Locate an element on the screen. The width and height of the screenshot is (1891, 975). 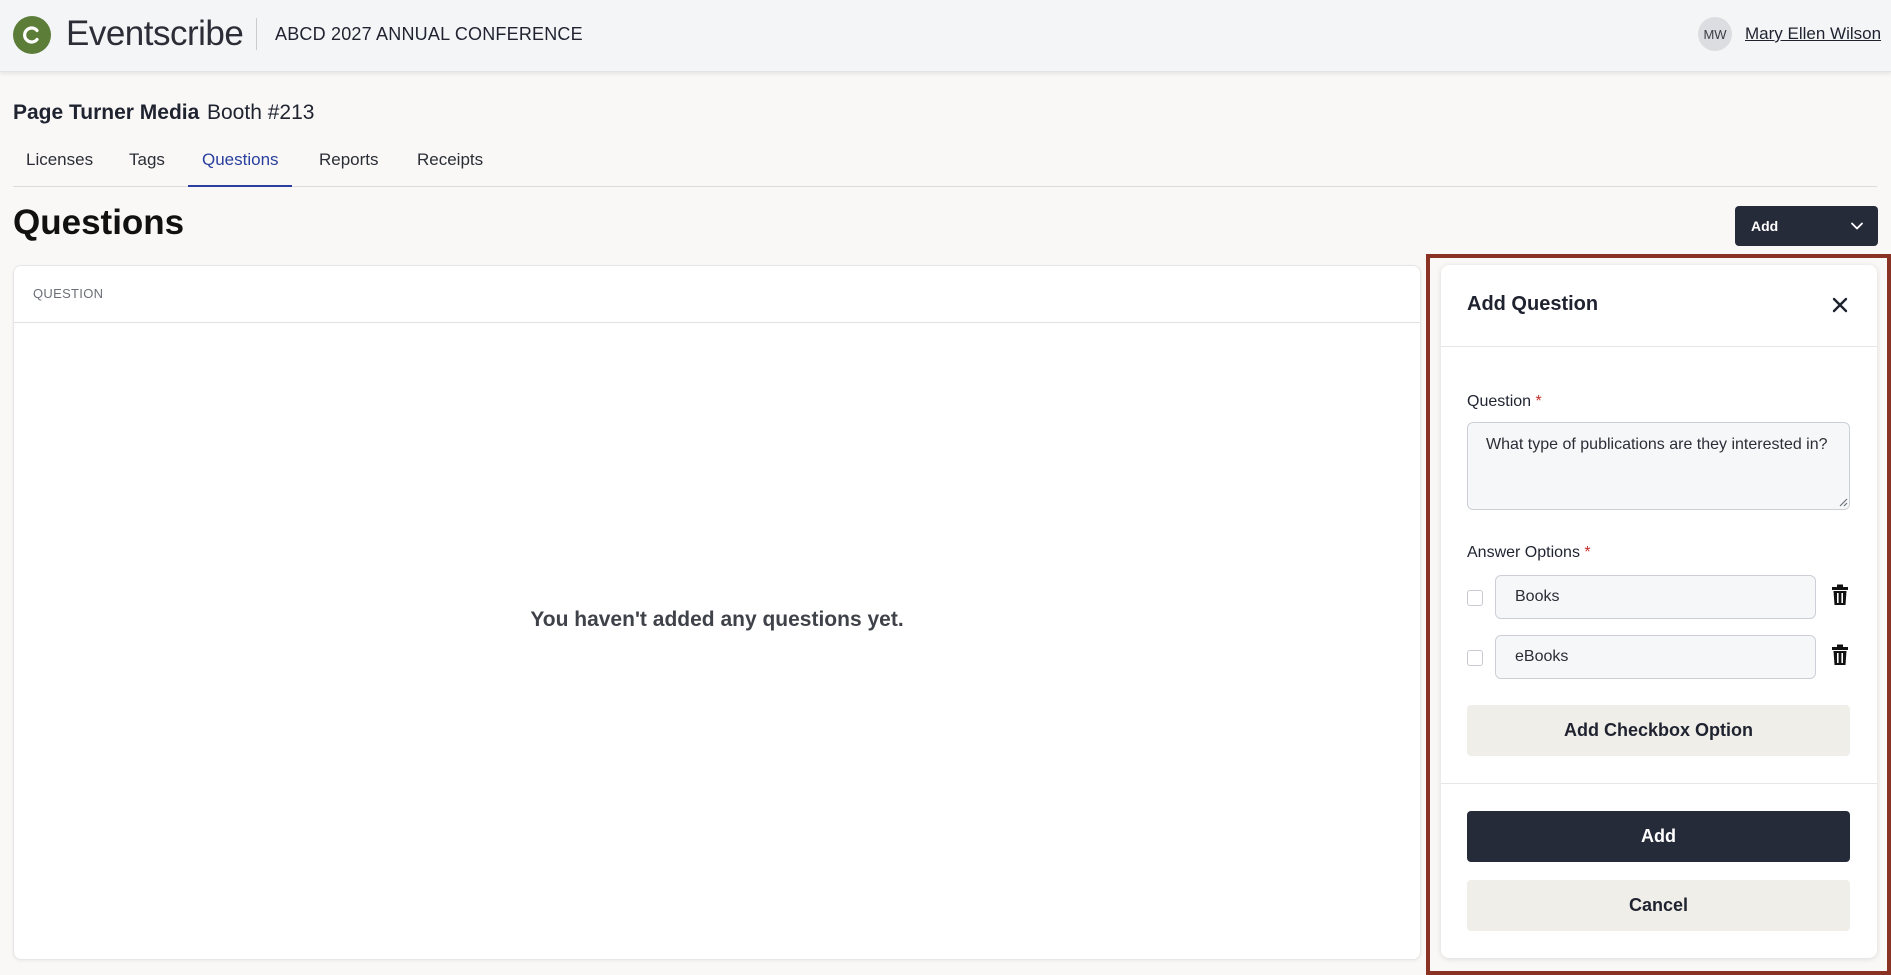
booth-number: Booth #213 is located at coordinates (261, 112).